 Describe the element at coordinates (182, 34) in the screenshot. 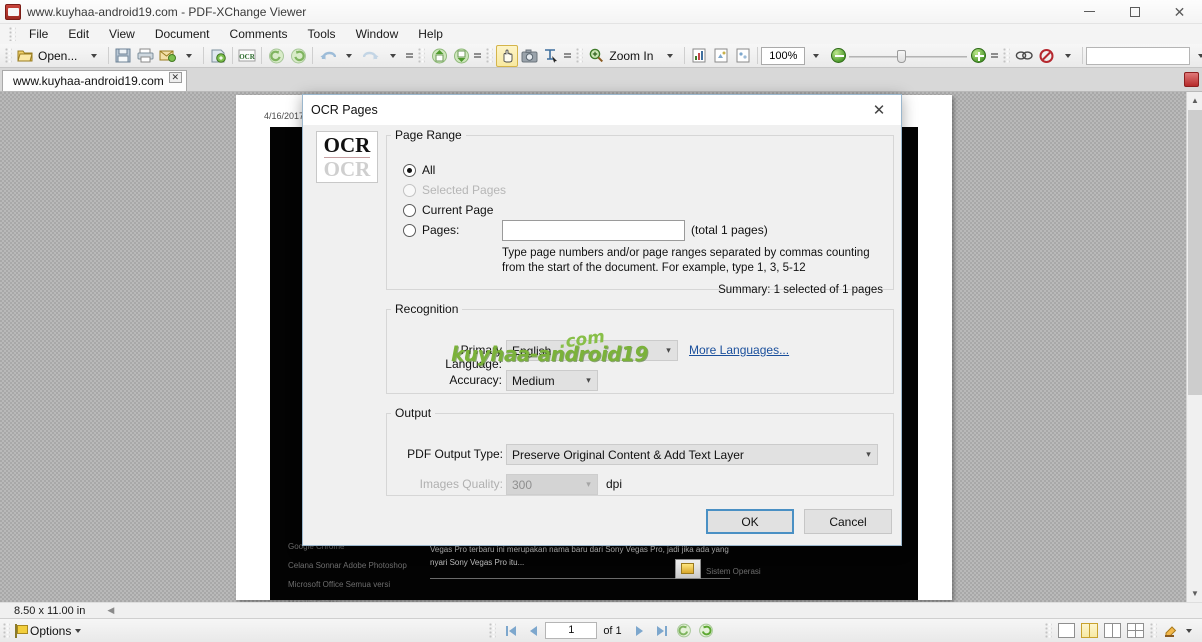

I see `menu-document: Document` at that location.